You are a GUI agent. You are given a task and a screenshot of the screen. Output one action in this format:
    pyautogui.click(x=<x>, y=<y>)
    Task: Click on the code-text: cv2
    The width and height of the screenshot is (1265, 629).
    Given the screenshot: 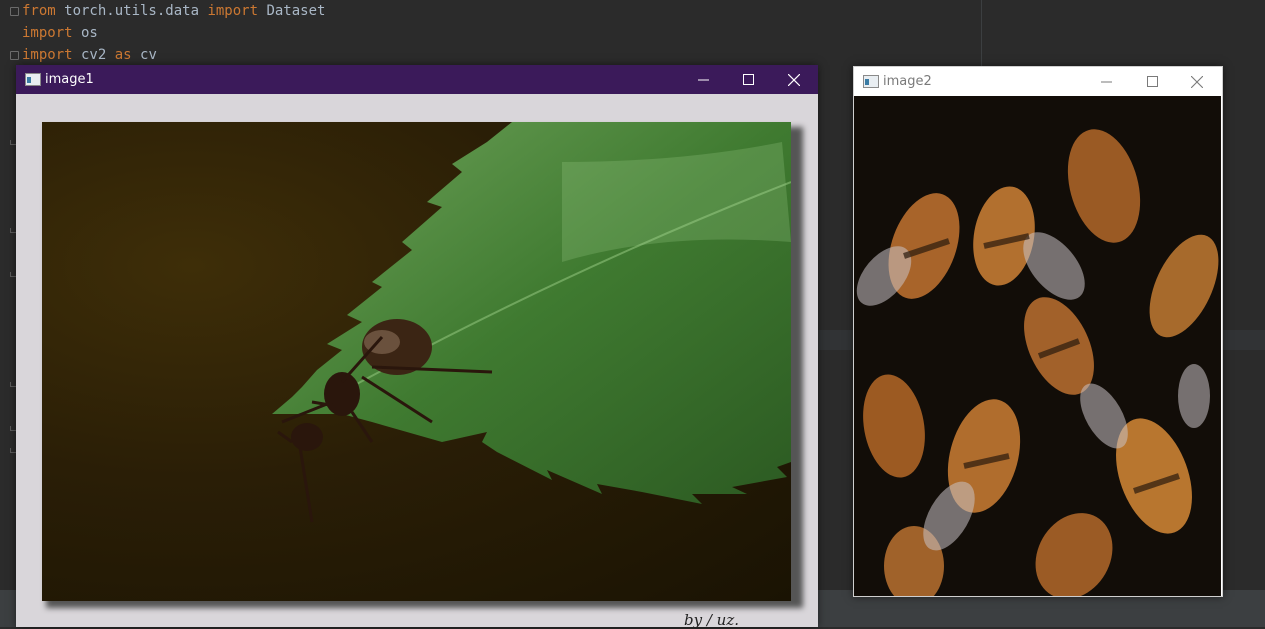 What is the action you would take?
    pyautogui.click(x=93, y=55)
    